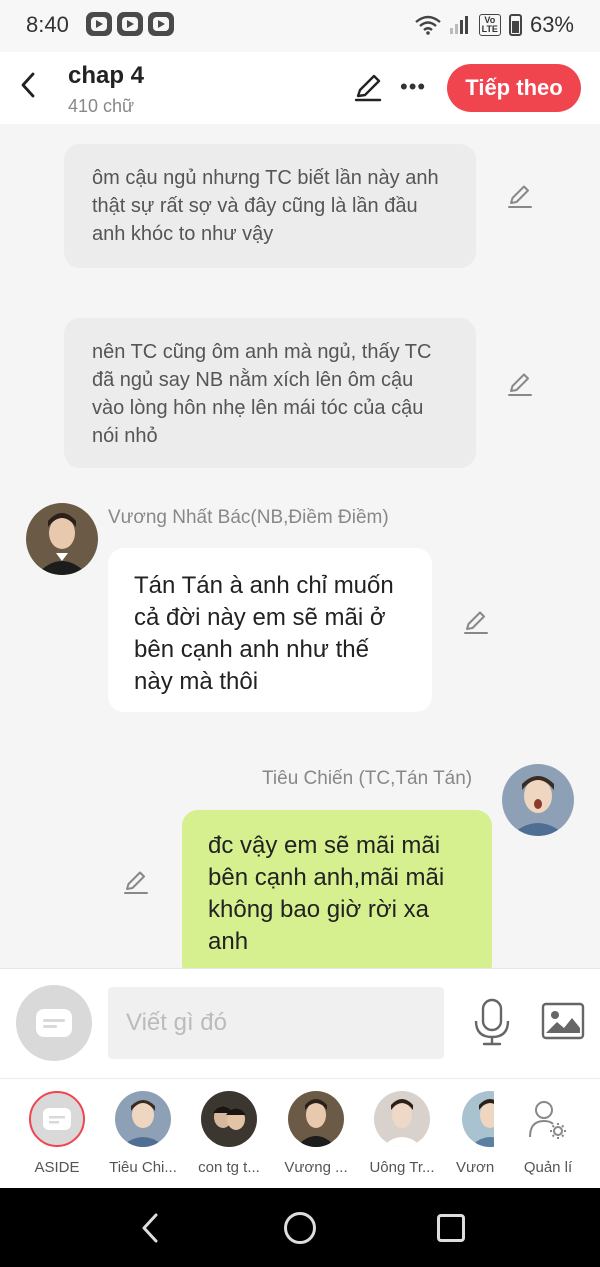 The image size is (600, 1267). What do you see at coordinates (57, 1167) in the screenshot?
I see `character-name: ASIDE` at bounding box center [57, 1167].